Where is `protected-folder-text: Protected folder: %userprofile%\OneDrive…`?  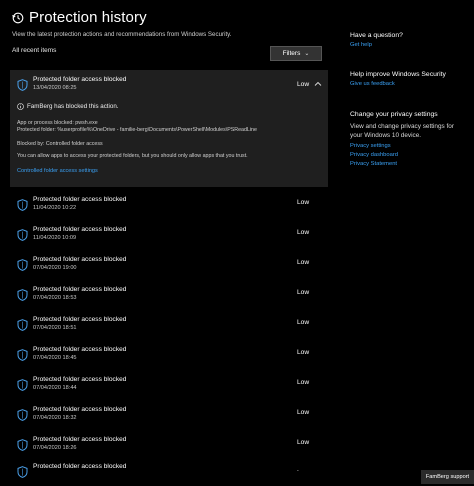
protected-folder-text: Protected folder: %userprofile%\OneDrive… is located at coordinates (137, 130).